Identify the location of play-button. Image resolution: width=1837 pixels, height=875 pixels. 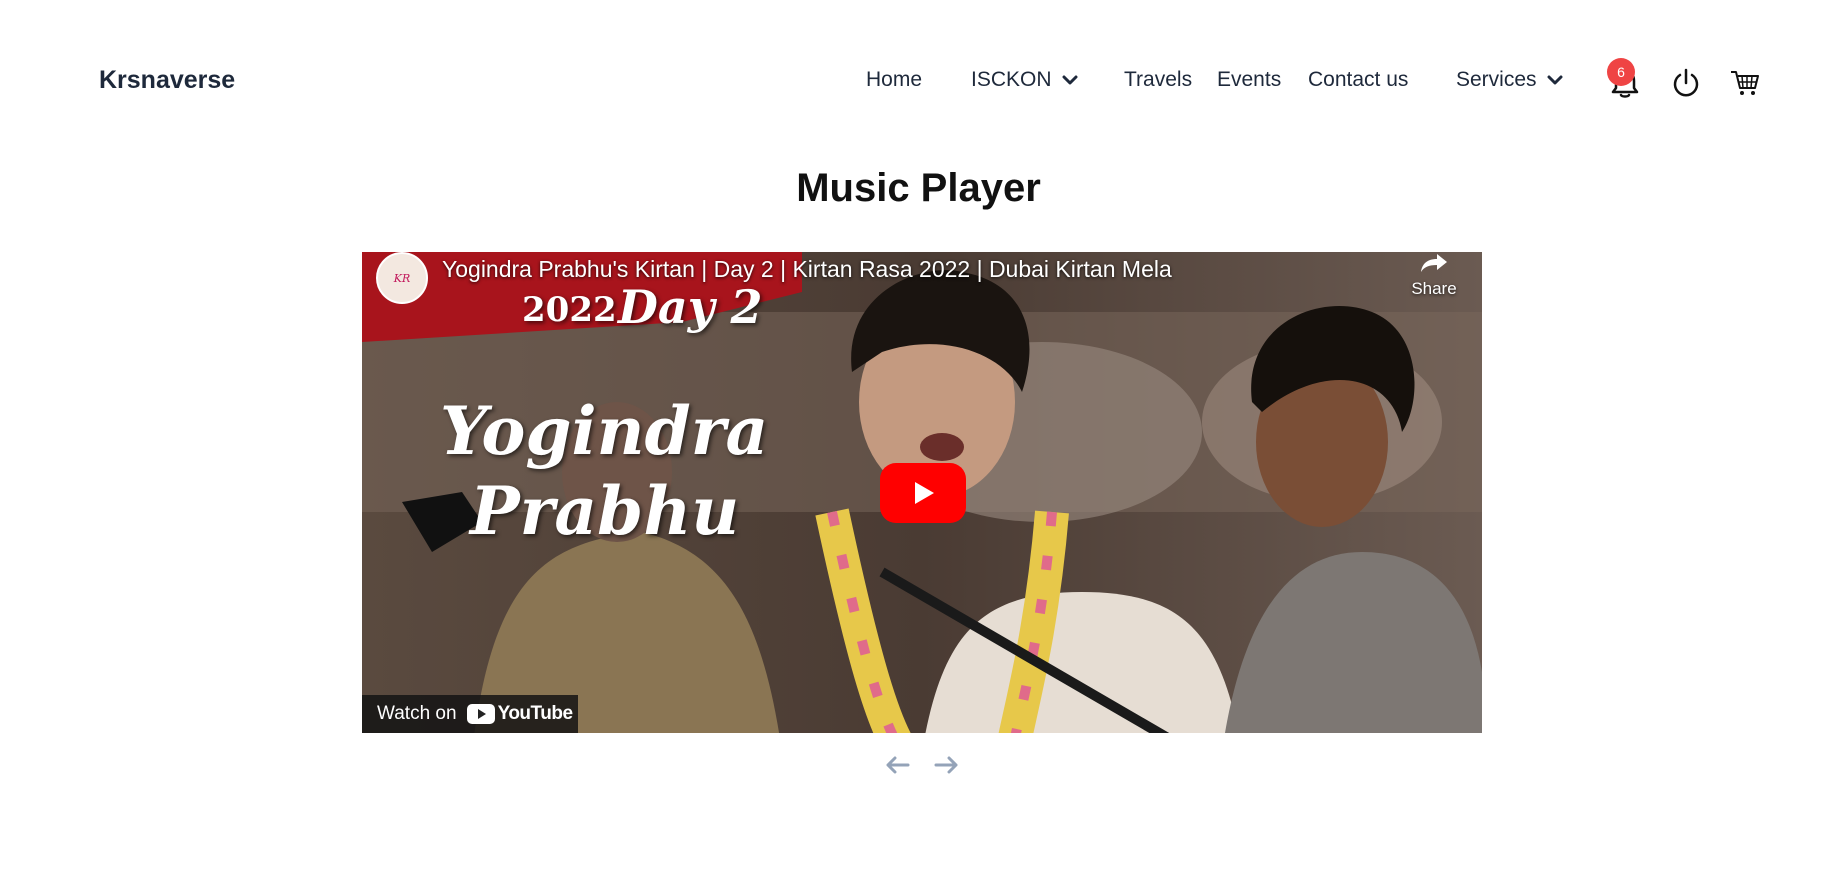
(923, 493).